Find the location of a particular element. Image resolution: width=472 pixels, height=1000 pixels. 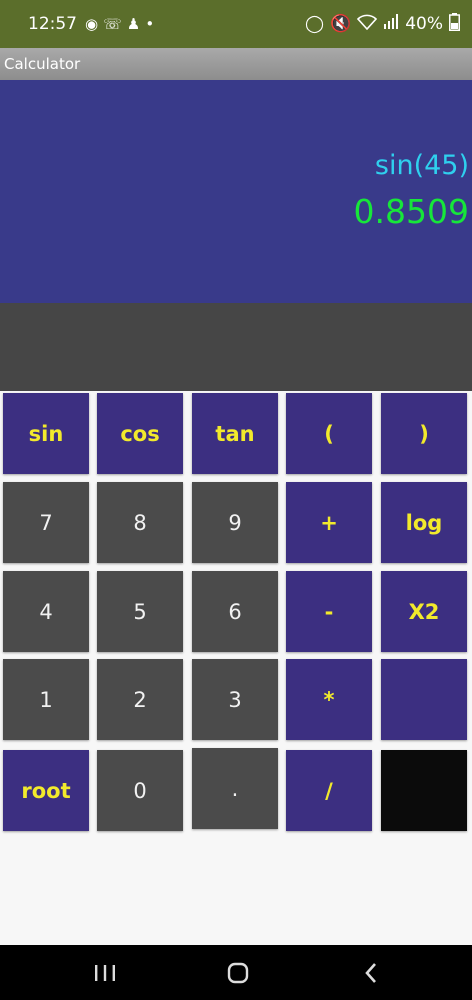

battery-level: 40% is located at coordinates (424, 24).